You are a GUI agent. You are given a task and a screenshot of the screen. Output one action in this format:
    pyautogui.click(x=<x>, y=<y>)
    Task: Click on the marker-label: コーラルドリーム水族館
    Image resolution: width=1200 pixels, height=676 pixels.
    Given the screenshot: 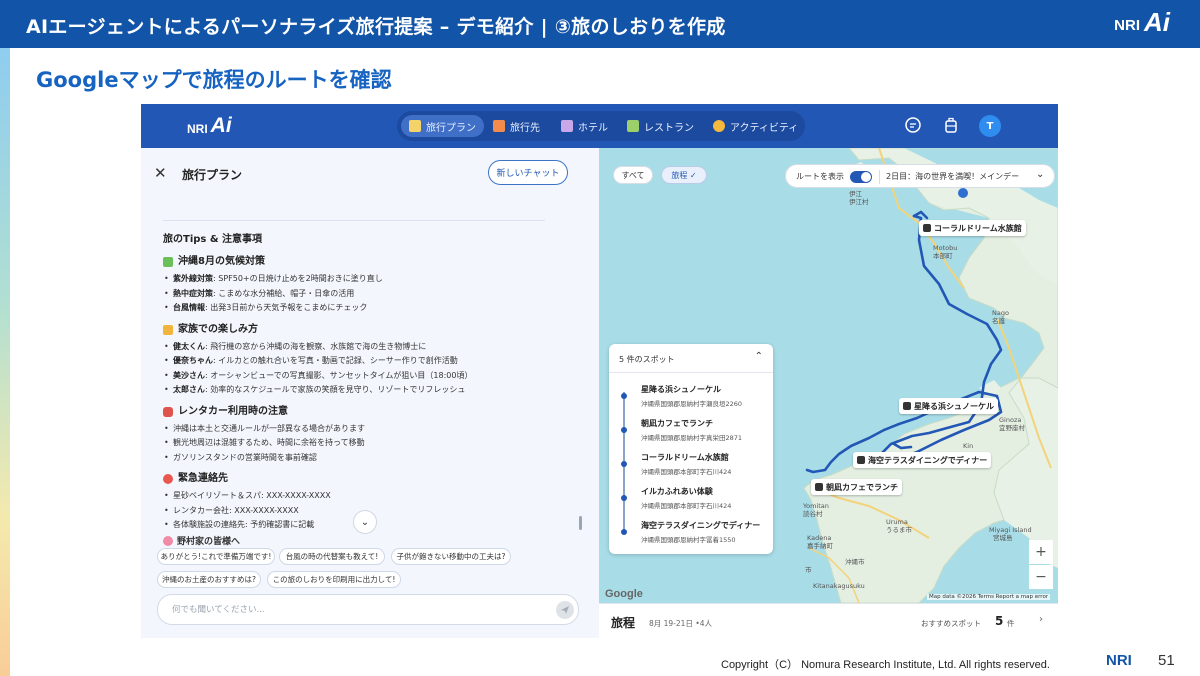 What is the action you would take?
    pyautogui.click(x=978, y=228)
    